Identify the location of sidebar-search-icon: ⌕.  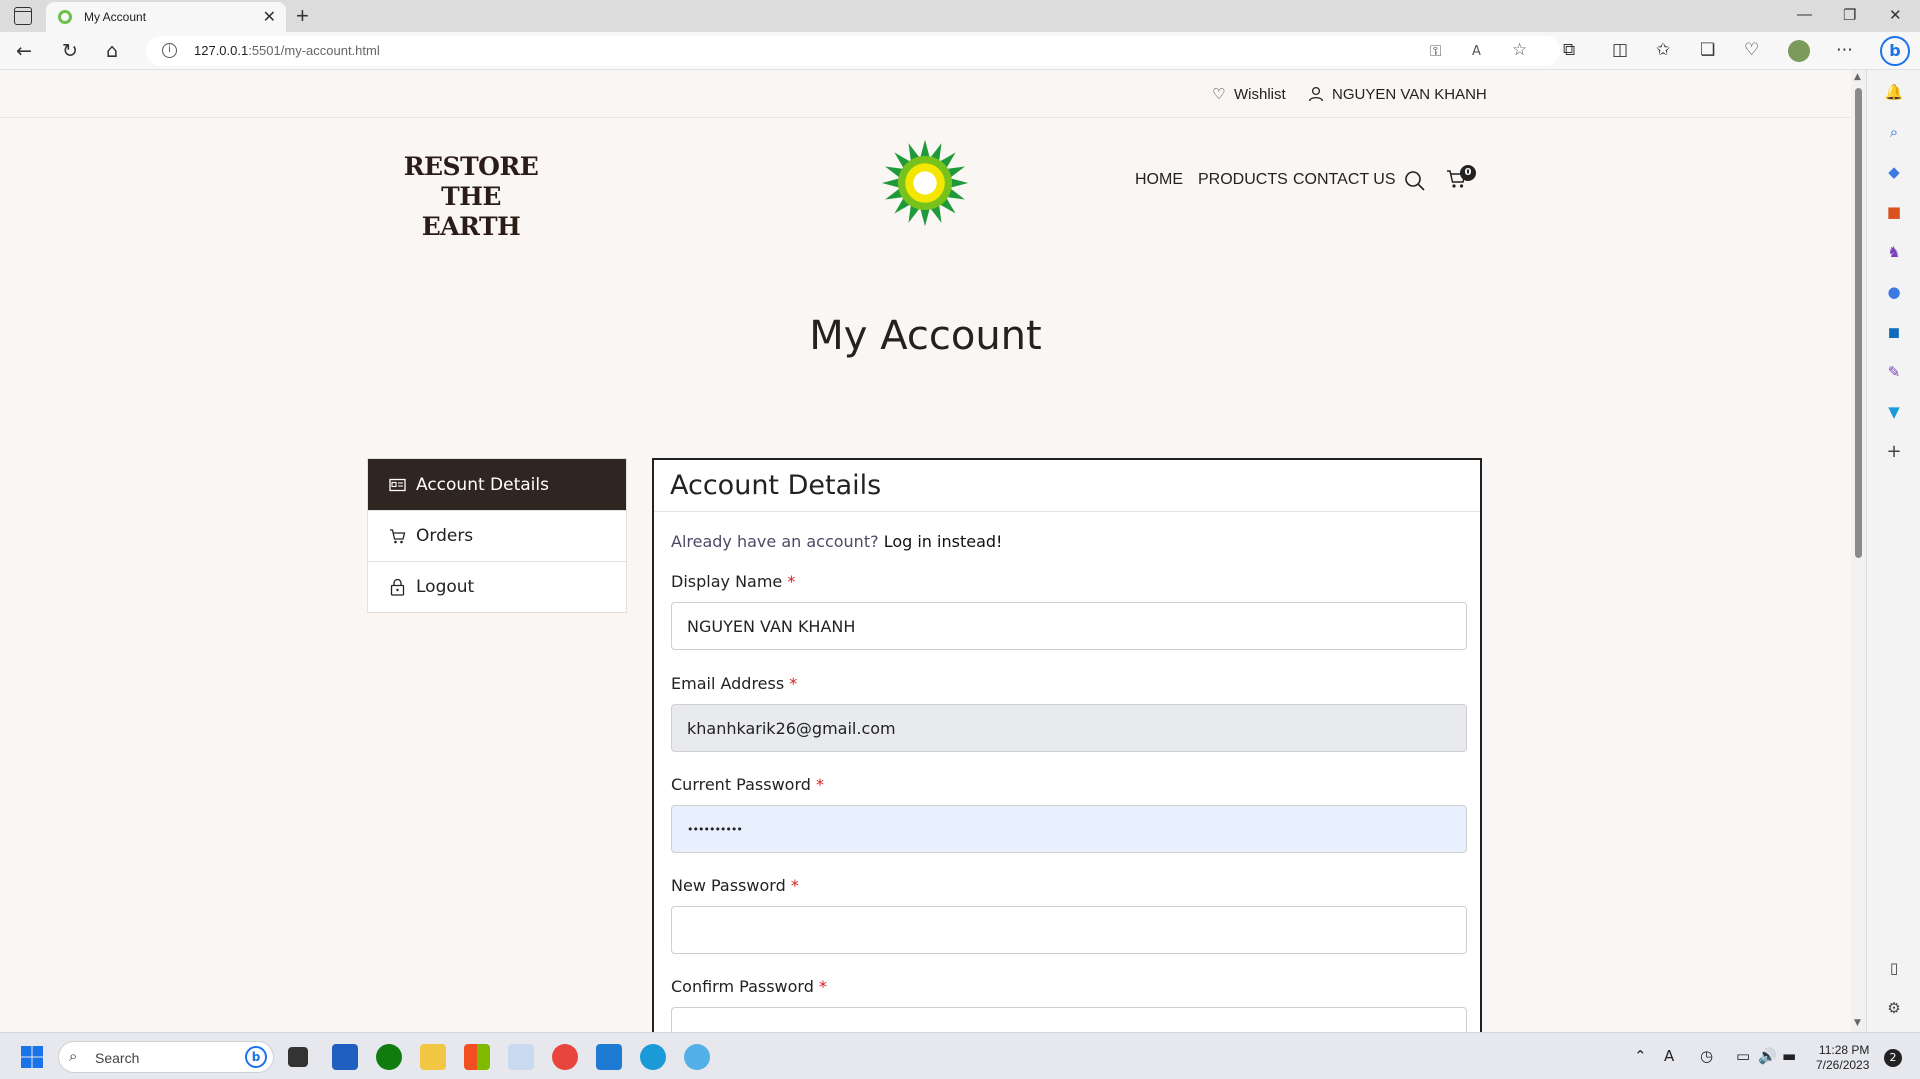
(1894, 132).